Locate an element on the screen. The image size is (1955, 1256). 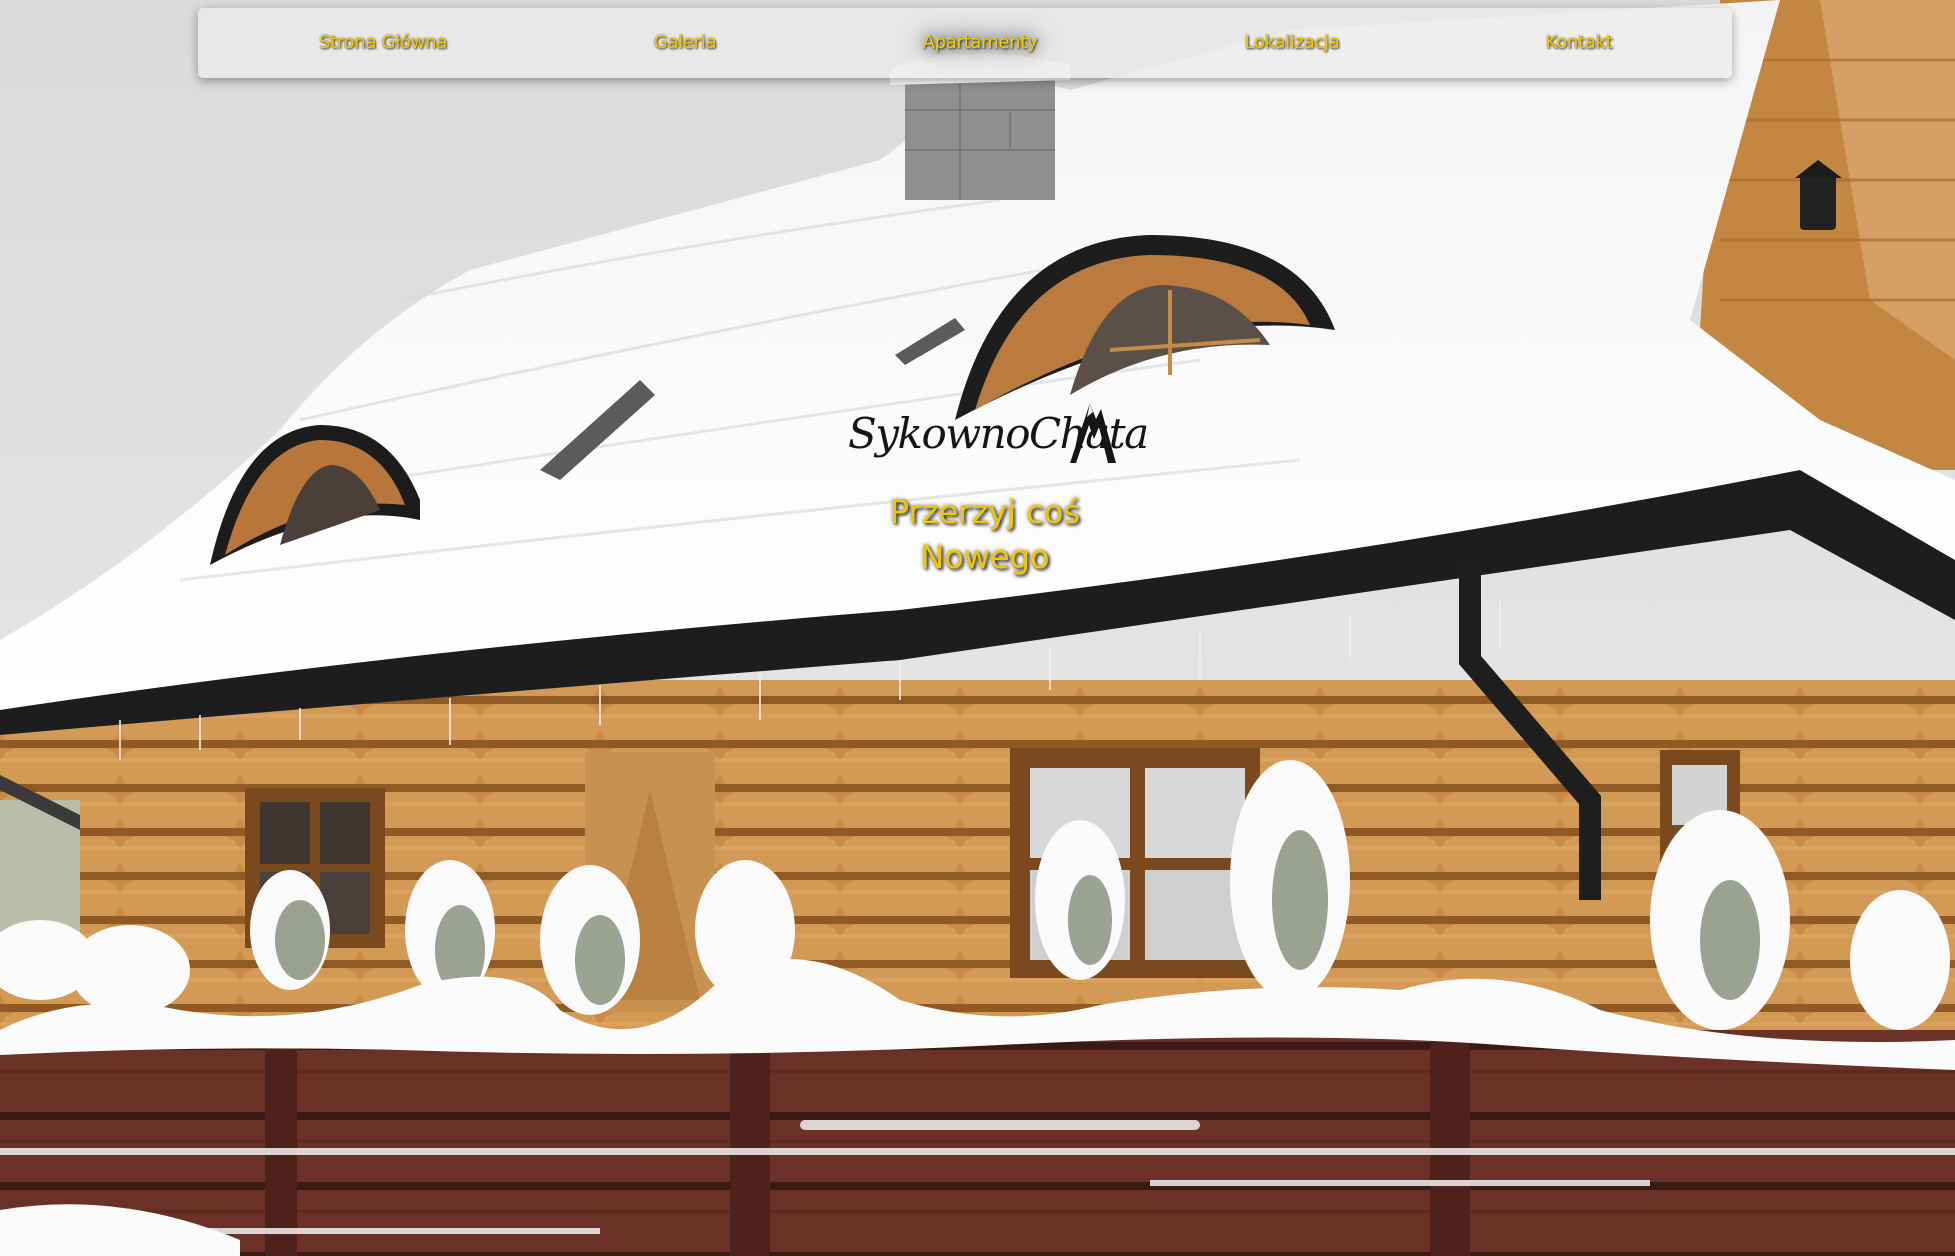
site-logo: SykownoChata is located at coordinates (994, 432).